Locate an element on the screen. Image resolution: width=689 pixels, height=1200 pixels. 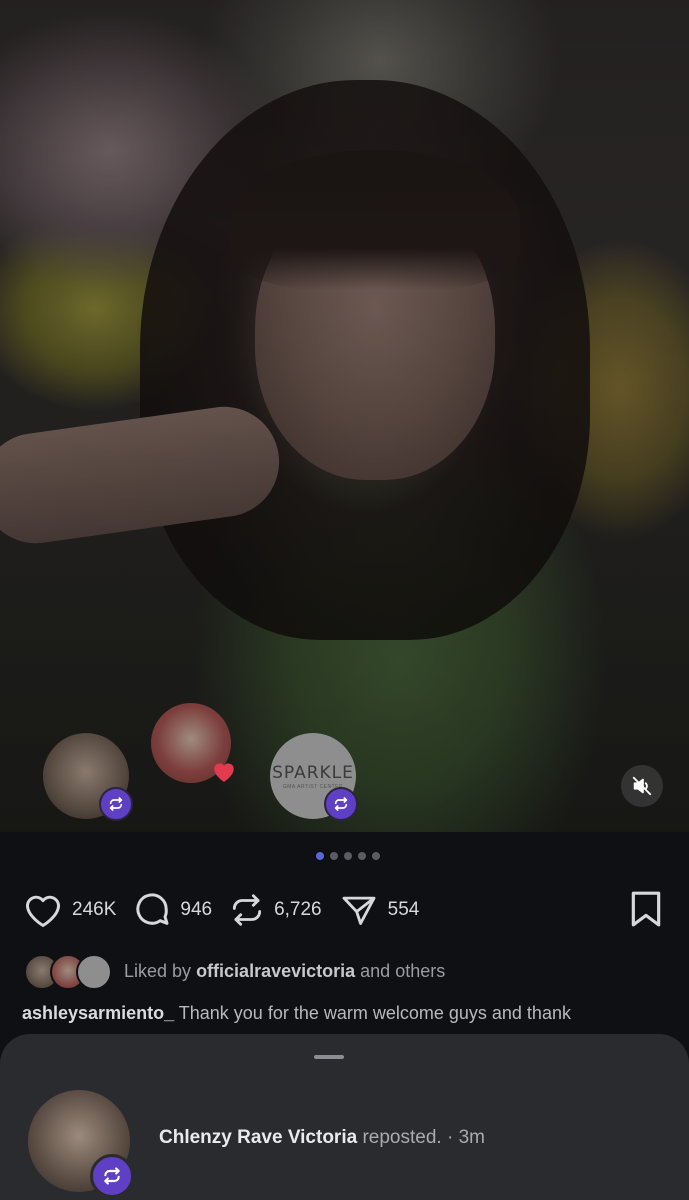
sparkle-brand: SPARKLE is located at coordinates (313, 772).